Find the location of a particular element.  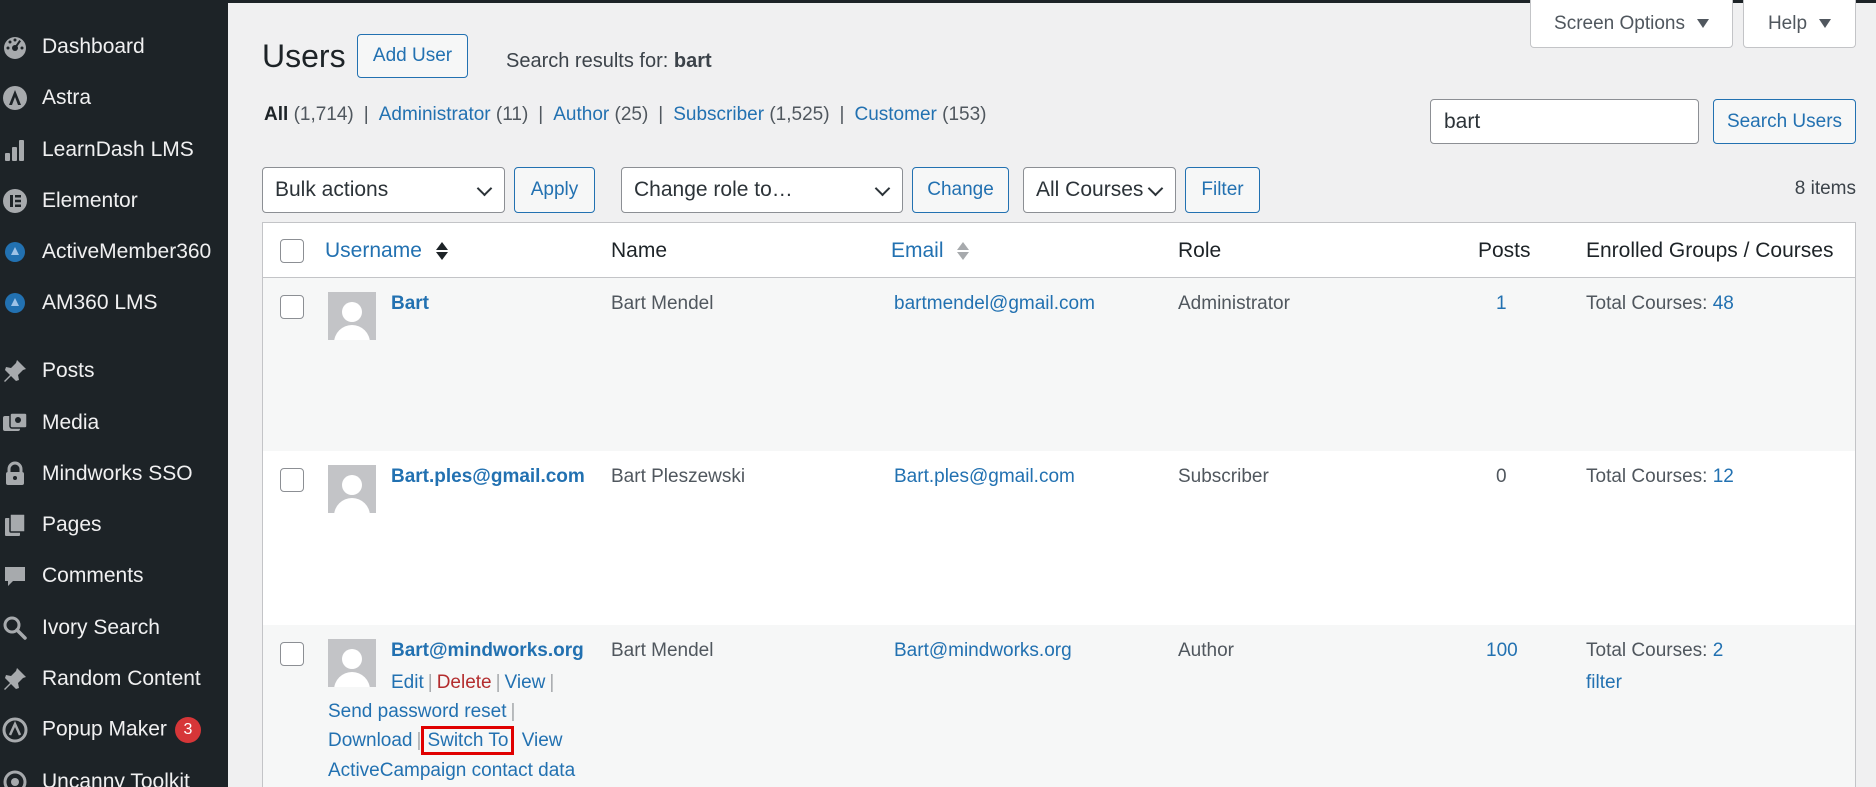

change-role-button: Change is located at coordinates (960, 190).